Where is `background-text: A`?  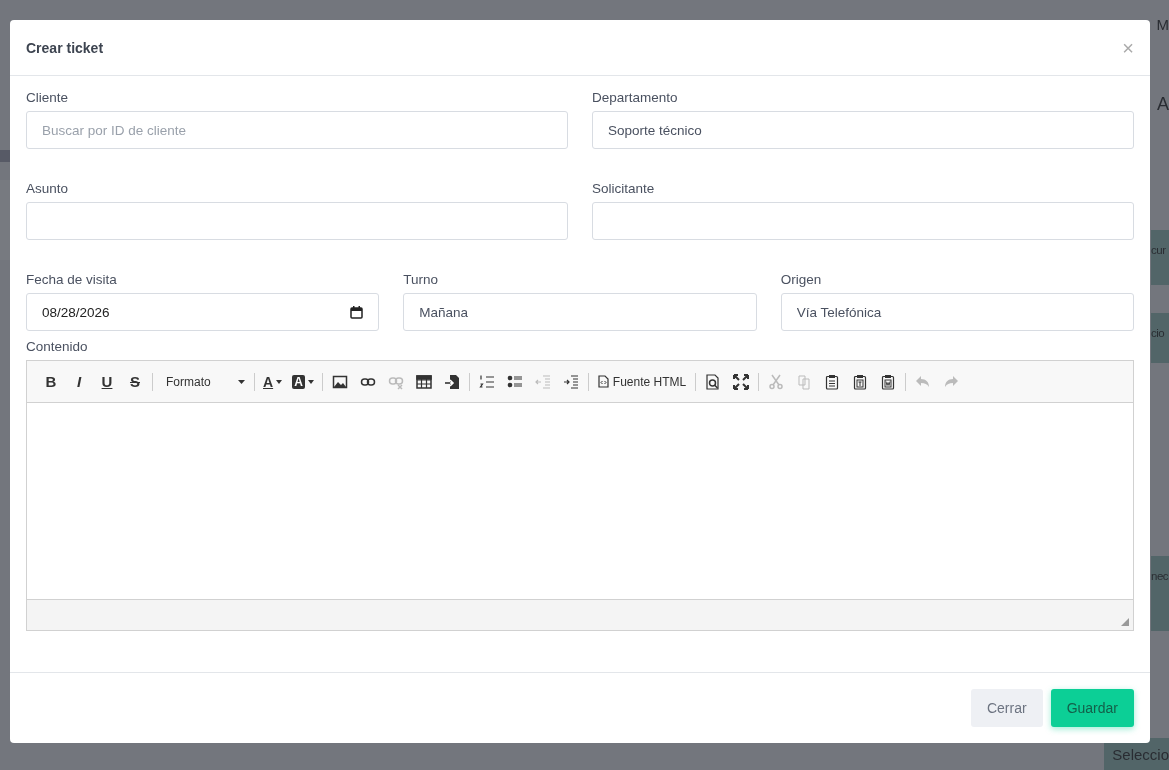
background-text: A is located at coordinates (1163, 104).